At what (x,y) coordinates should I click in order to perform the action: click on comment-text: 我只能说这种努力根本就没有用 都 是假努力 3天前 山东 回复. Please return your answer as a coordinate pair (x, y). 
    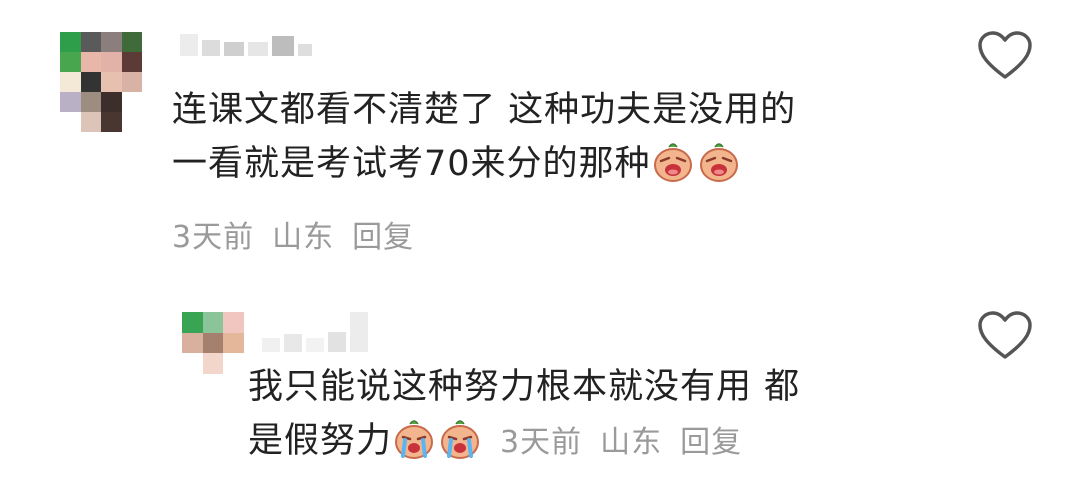
    Looking at the image, I should click on (588, 415).